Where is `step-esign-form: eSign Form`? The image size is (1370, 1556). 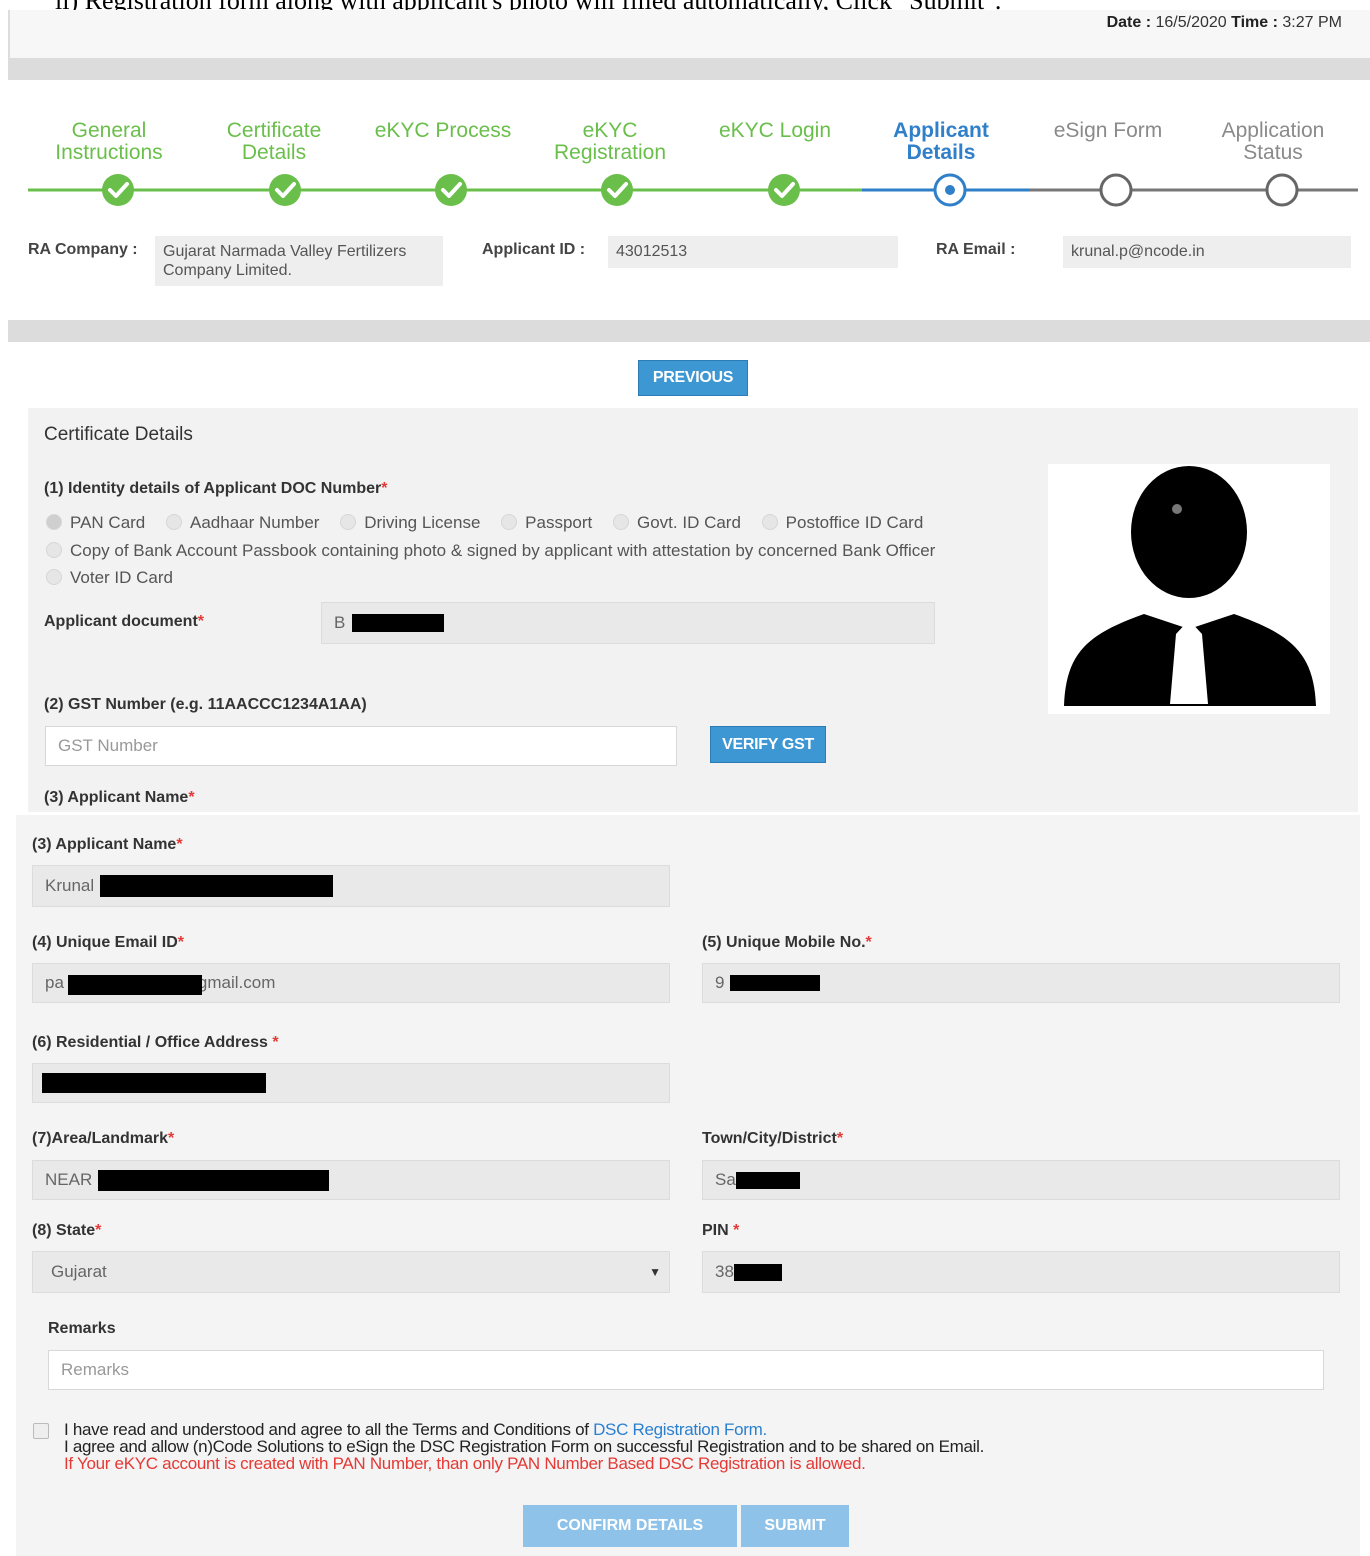 step-esign-form: eSign Form is located at coordinates (1108, 131).